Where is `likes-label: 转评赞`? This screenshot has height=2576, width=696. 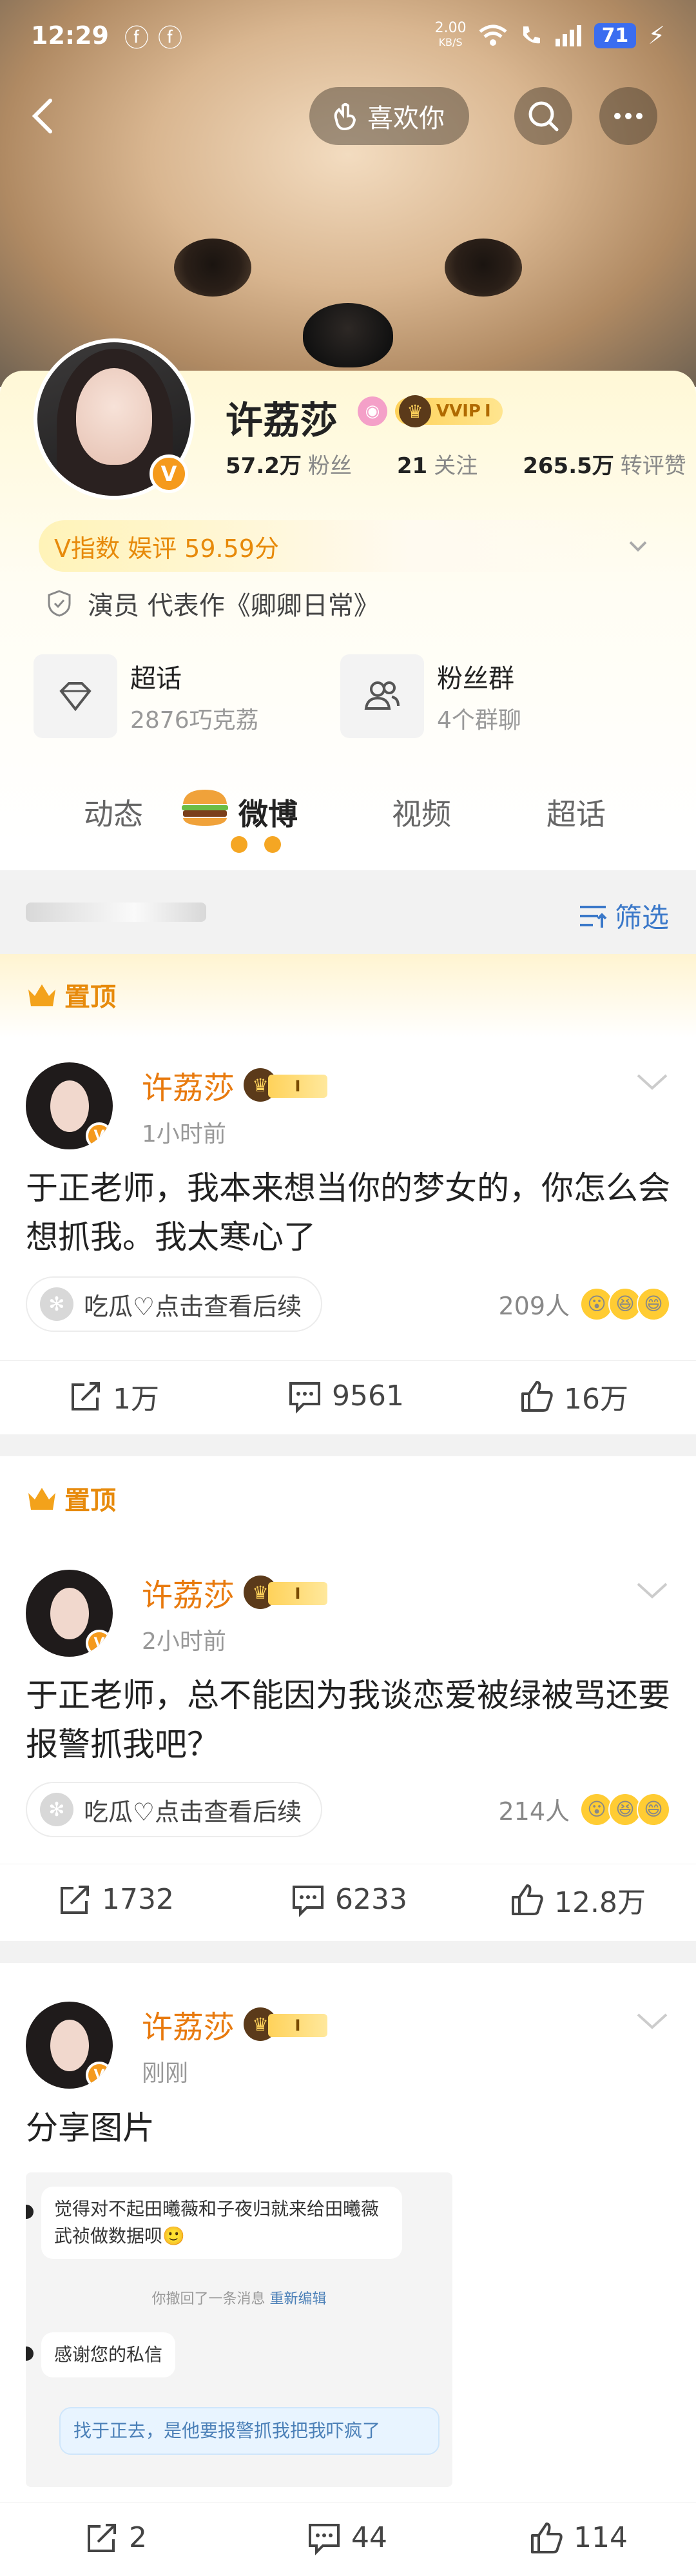
likes-label: 转评赞 is located at coordinates (653, 466).